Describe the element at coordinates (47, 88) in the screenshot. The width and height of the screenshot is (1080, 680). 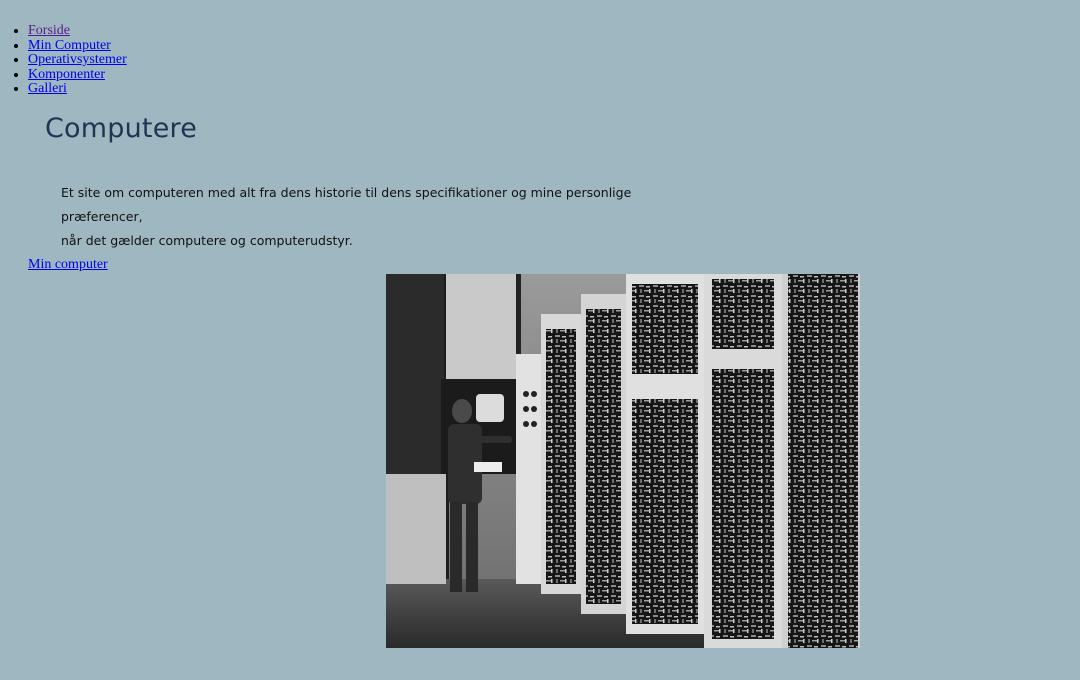
I see `nav-link-galleri: Galleri` at that location.